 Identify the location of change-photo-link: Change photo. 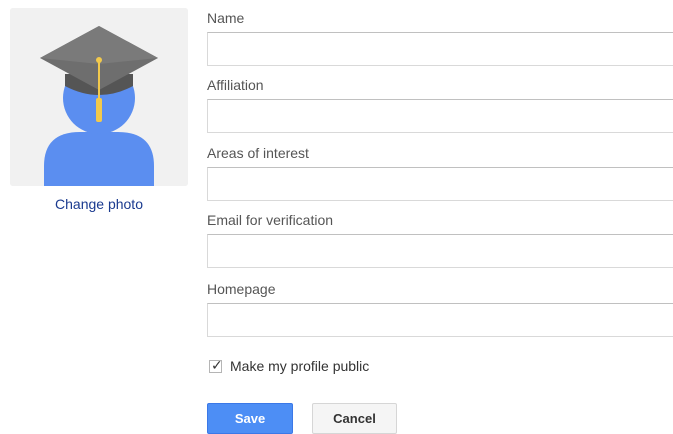
(99, 204).